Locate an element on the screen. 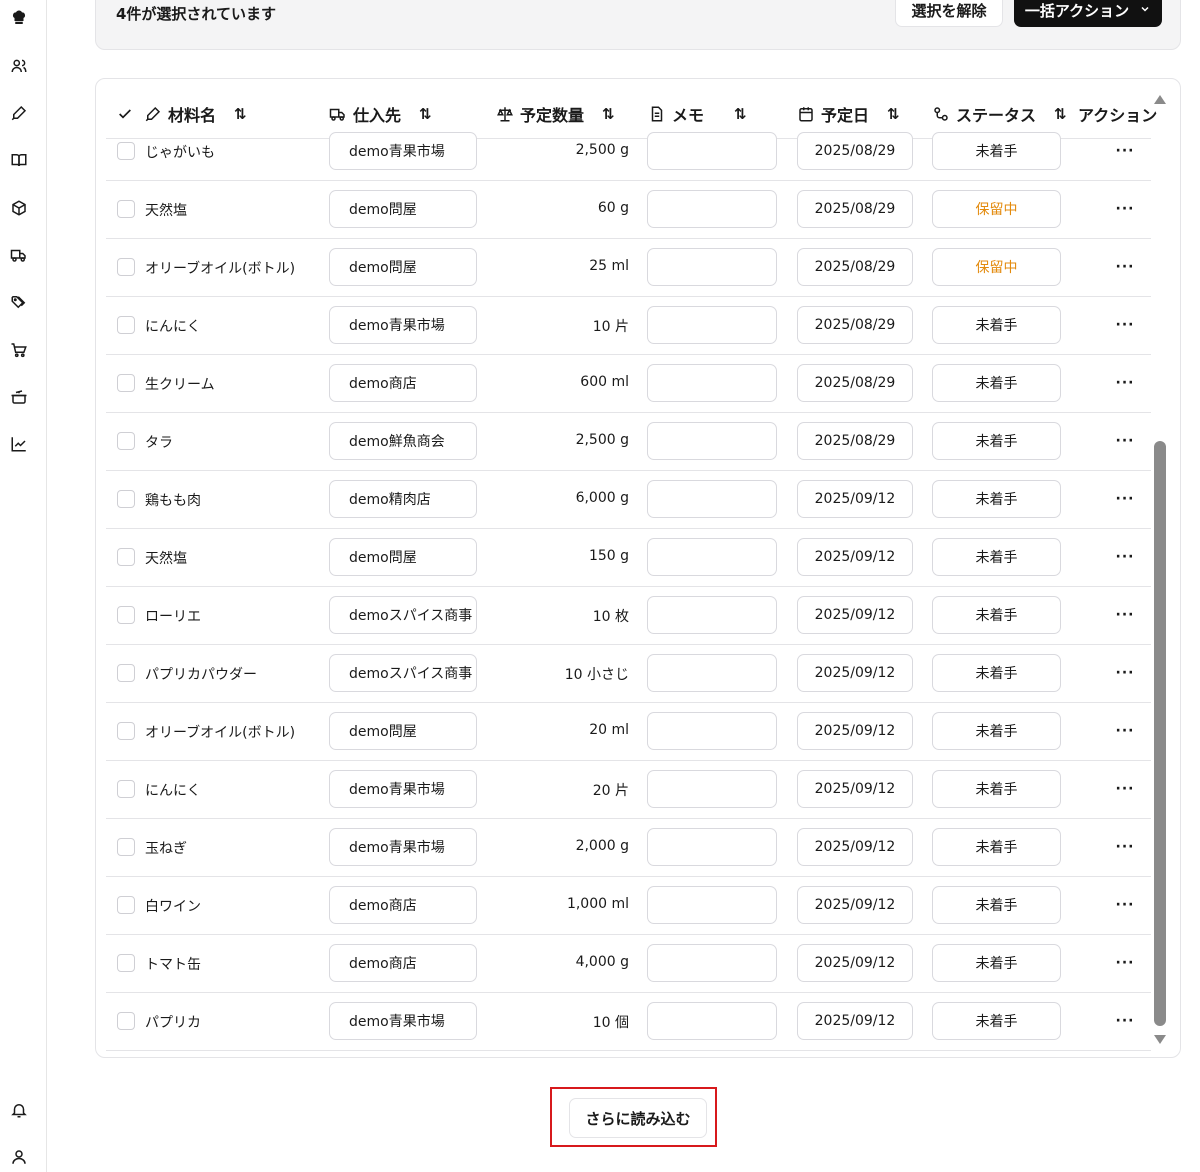  scroll-up-arrow is located at coordinates (1160, 99).